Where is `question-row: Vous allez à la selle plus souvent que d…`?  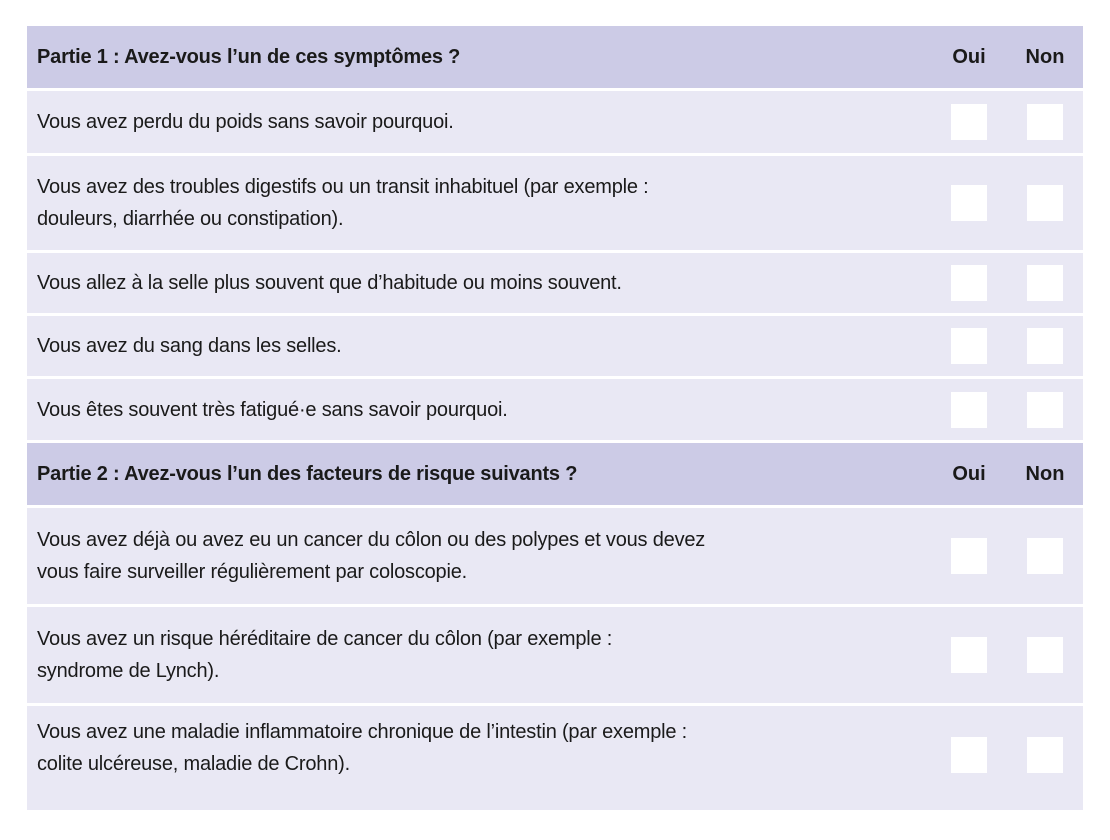
question-row: Vous allez à la selle plus souvent que d… is located at coordinates (555, 283).